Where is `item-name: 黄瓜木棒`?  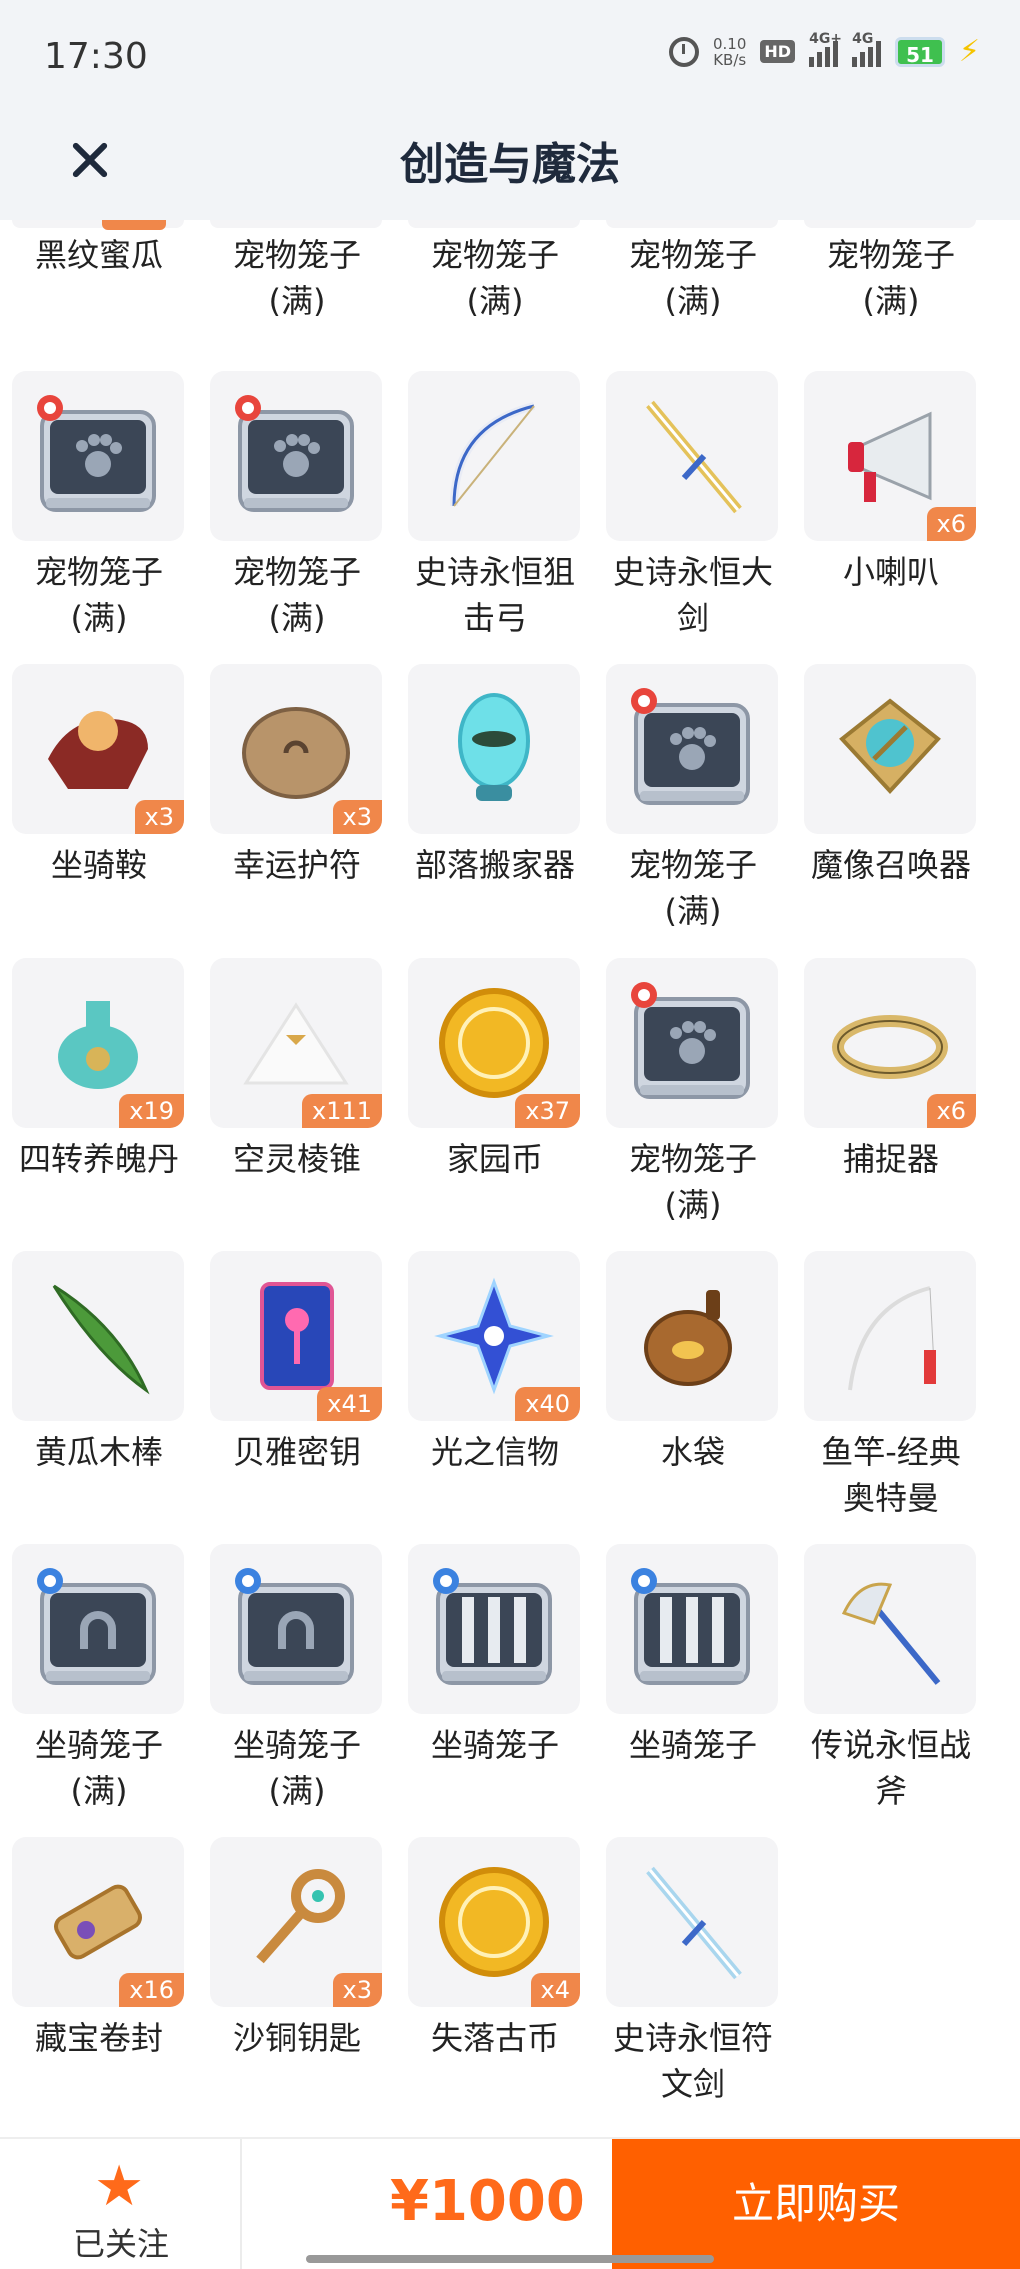 item-name: 黄瓜木棒 is located at coordinates (98, 1452).